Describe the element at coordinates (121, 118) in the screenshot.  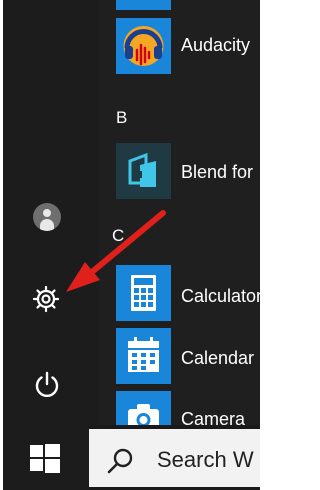
I see `section-letter-b: B` at that location.